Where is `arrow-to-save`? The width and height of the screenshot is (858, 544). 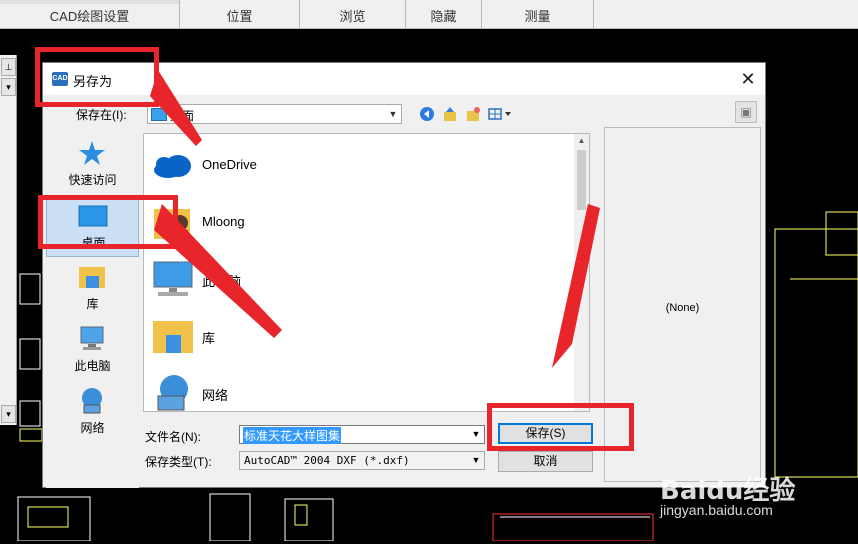 arrow-to-save is located at coordinates (576, 286).